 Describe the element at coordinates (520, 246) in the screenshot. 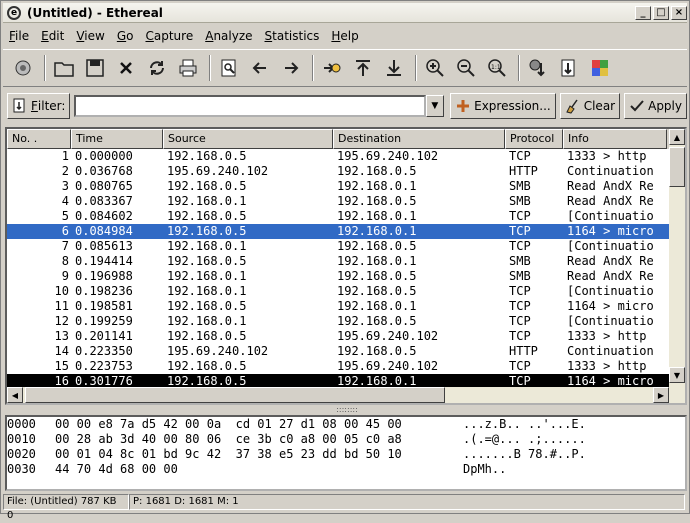

I see `cell-proto: TCP` at that location.